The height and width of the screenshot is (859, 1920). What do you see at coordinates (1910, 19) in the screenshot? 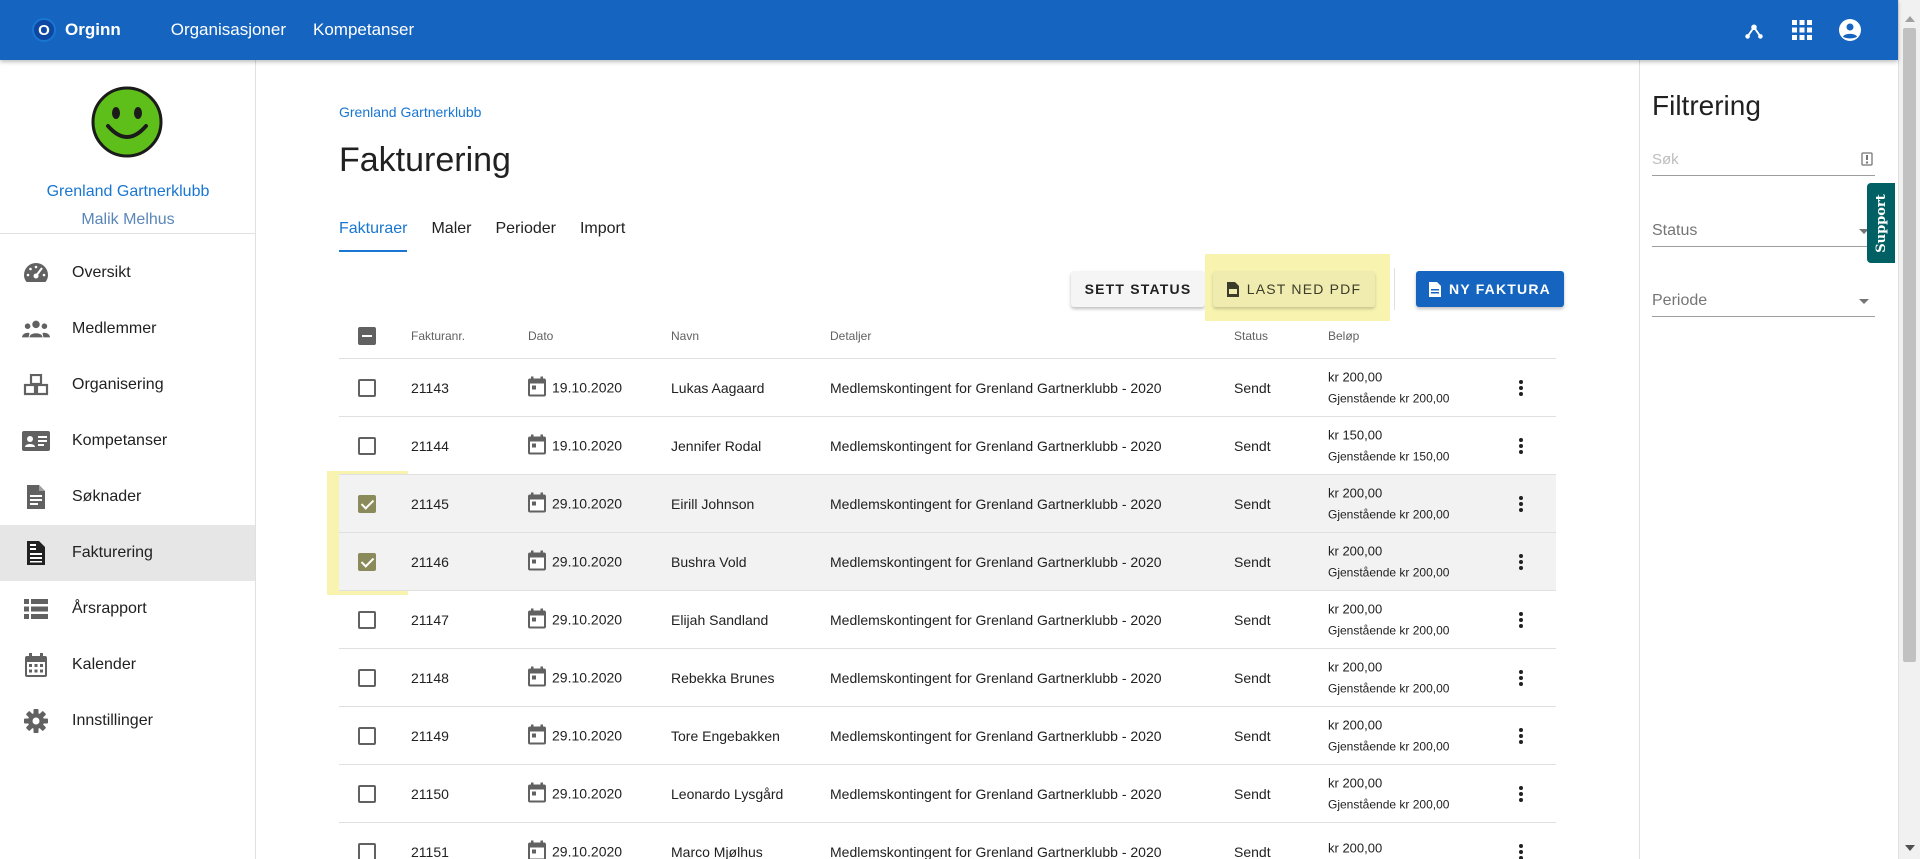
I see `scroll-up-arrow-icon` at bounding box center [1910, 19].